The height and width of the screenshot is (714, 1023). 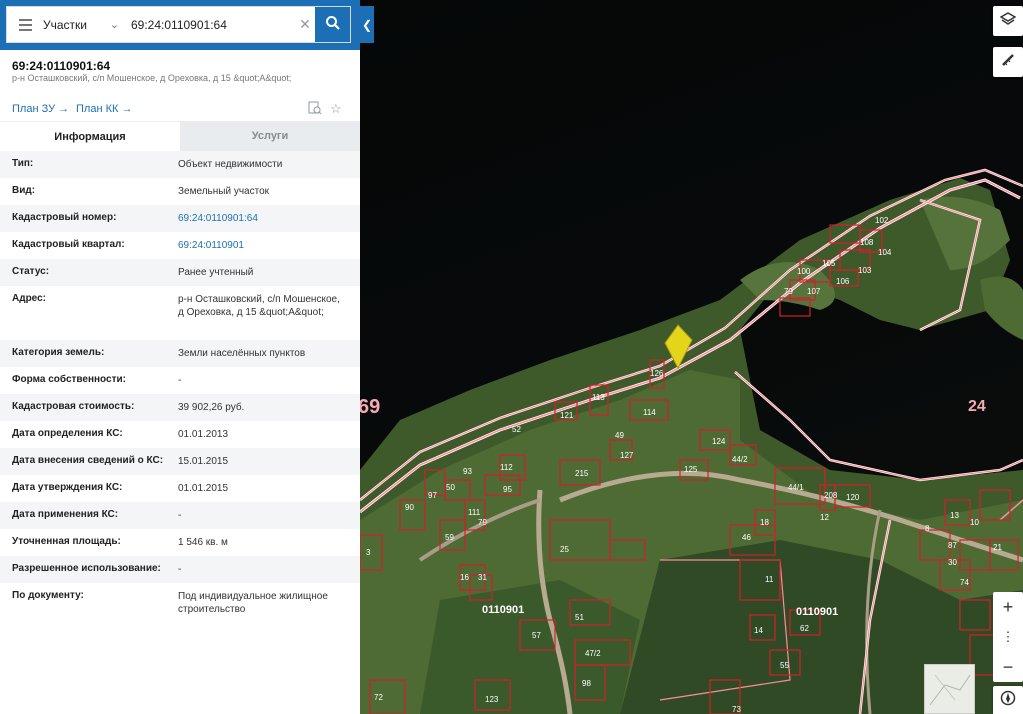 What do you see at coordinates (796, 487) in the screenshot?
I see `svg-text: 44/1` at bounding box center [796, 487].